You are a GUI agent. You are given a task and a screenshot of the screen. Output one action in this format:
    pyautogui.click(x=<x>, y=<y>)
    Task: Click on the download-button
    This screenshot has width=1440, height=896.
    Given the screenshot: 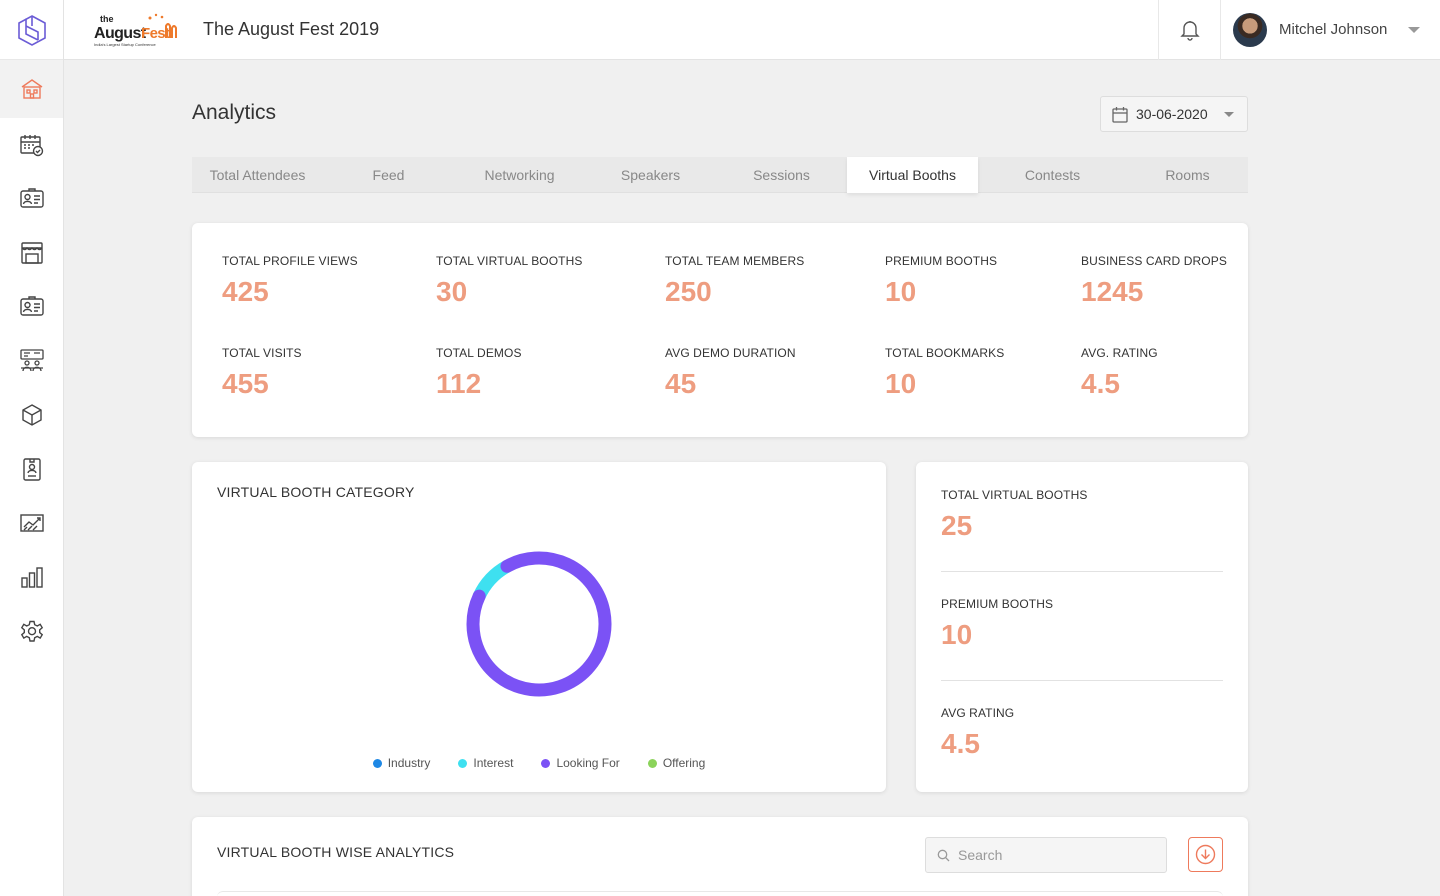 What is the action you would take?
    pyautogui.click(x=1205, y=854)
    